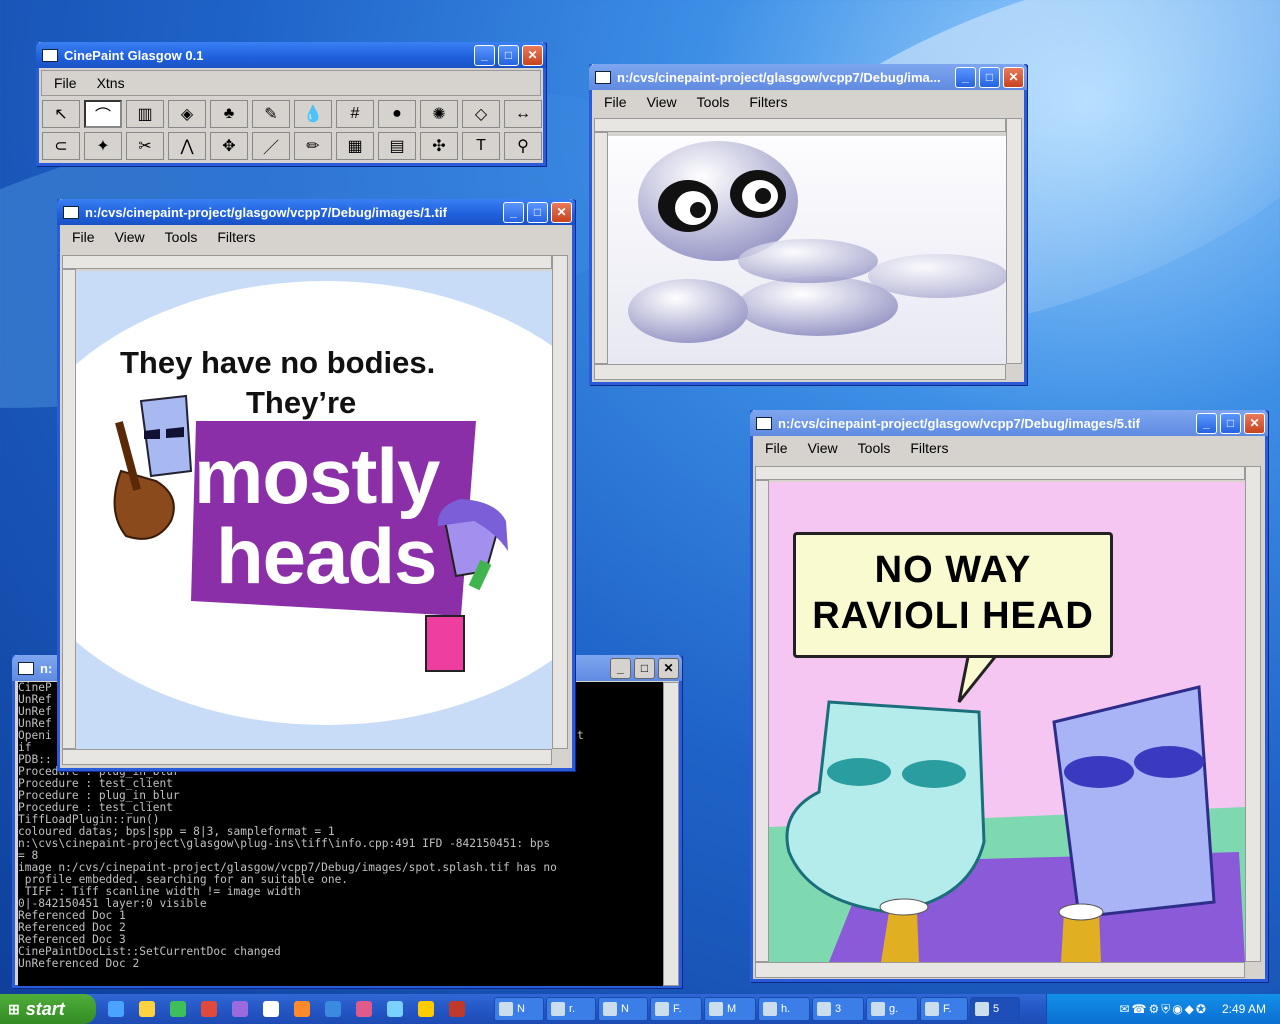 This screenshot has width=1280, height=1024. I want to click on tool-icon: ↖, so click(61, 114).